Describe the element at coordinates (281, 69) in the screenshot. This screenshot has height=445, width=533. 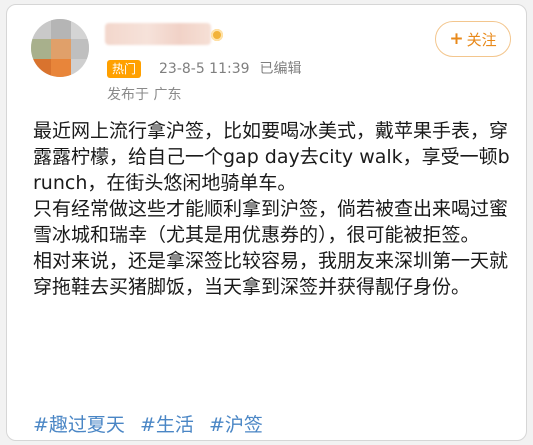
I see `edited-label: 已编辑` at that location.